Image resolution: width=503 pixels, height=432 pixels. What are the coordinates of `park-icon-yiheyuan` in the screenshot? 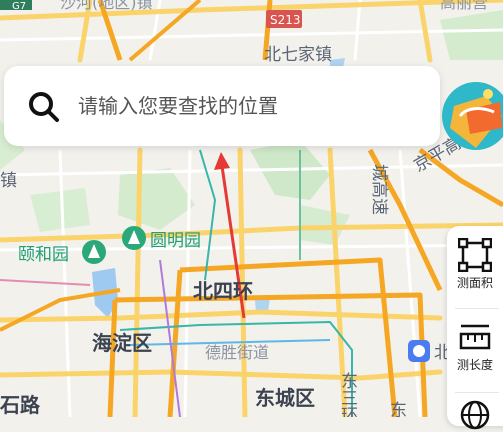 It's located at (94, 252).